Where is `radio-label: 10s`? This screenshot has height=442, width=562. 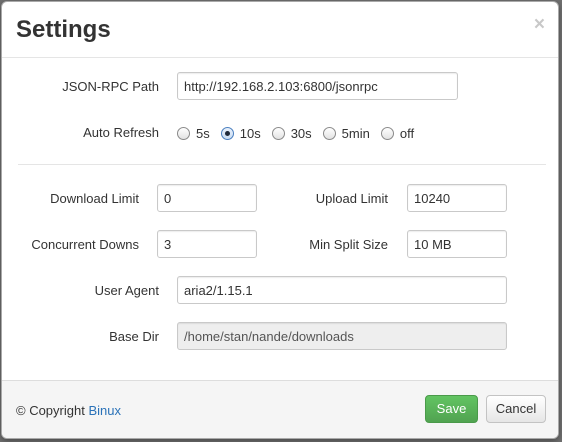 radio-label: 10s is located at coordinates (250, 133).